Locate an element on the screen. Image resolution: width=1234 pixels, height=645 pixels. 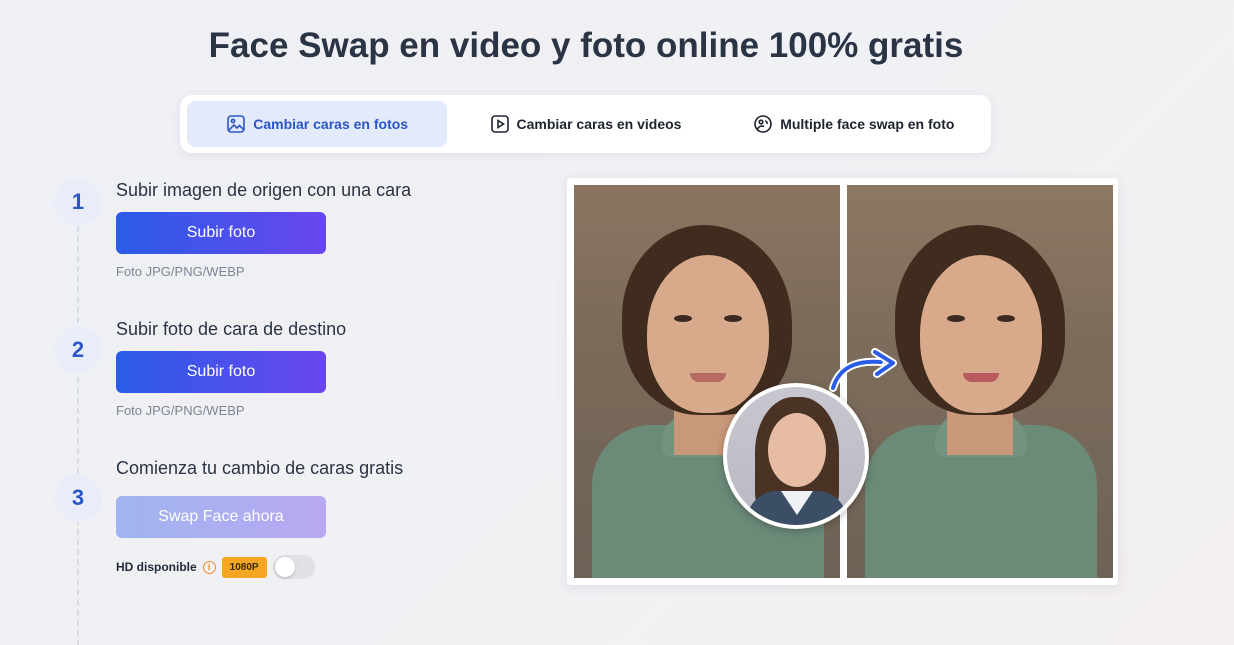
tab-multiple-face: Multiple face swap en foto is located at coordinates (854, 124).